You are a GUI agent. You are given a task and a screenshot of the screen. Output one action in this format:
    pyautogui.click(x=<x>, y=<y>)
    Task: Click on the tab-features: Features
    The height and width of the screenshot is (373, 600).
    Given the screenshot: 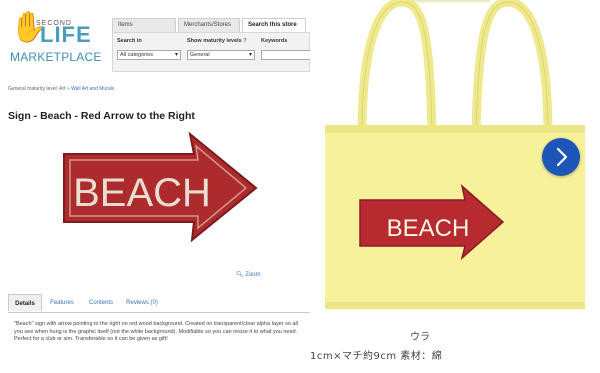 What is the action you would take?
    pyautogui.click(x=62, y=302)
    